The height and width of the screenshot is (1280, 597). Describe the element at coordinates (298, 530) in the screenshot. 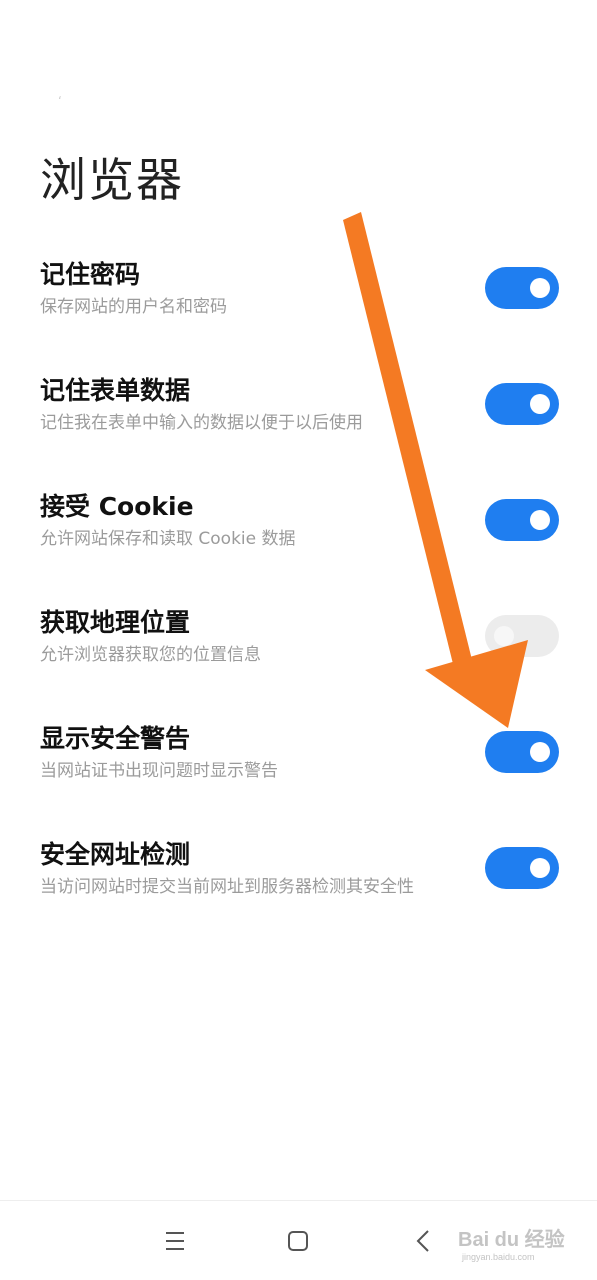

I see `setting-accept-cookie: 接受 Cookie 允许网站保存和读取 Cookie 数据` at that location.